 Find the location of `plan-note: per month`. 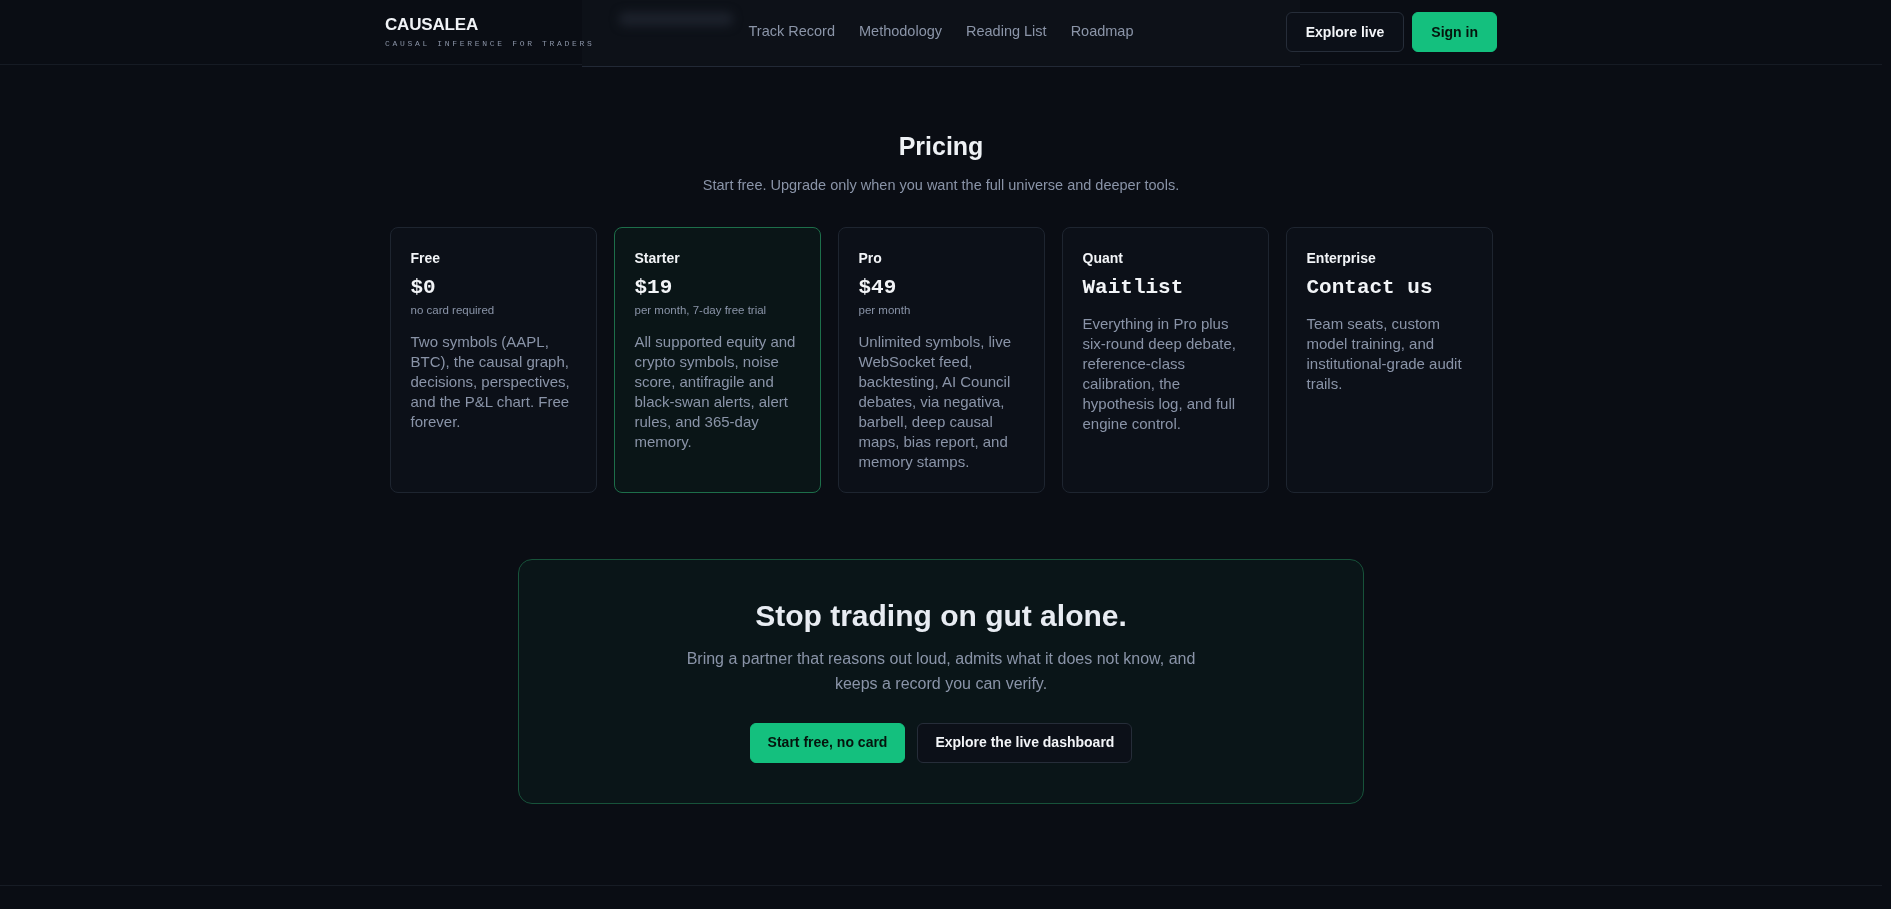

plan-note: per month is located at coordinates (885, 310).